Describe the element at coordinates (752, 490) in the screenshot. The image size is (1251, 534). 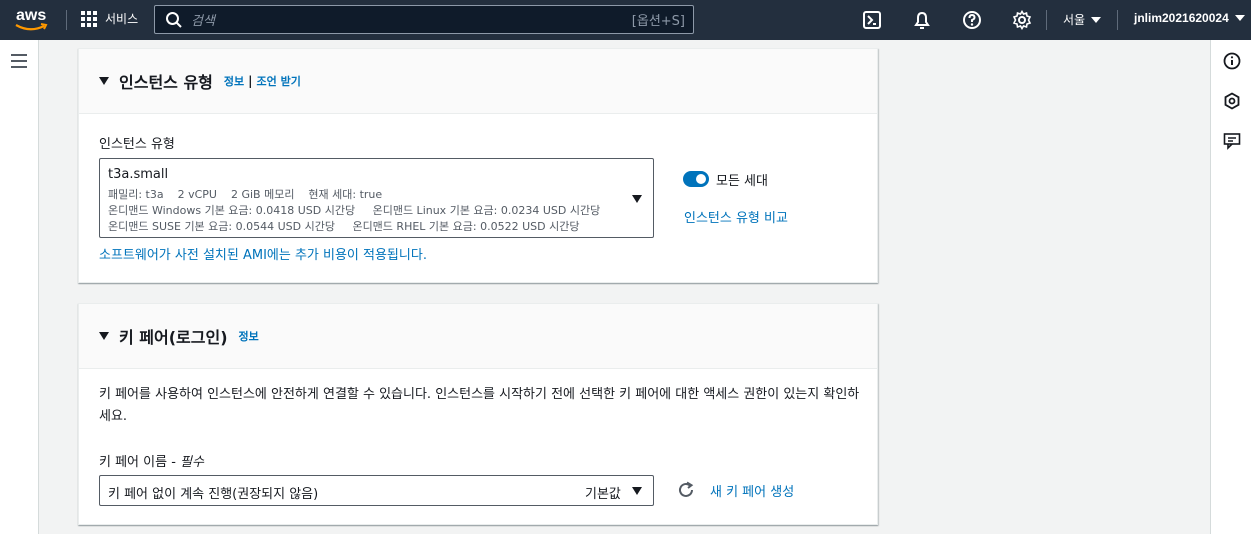
I see `create-key-pair-link: 새 키 페어 생성` at that location.